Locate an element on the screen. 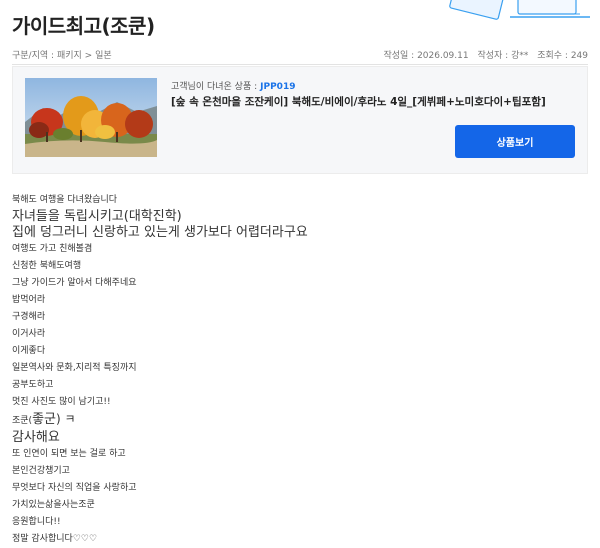 This screenshot has width=600, height=548. review-line: 일본역사와 문화,지리적 특징까지 is located at coordinates (74, 368).